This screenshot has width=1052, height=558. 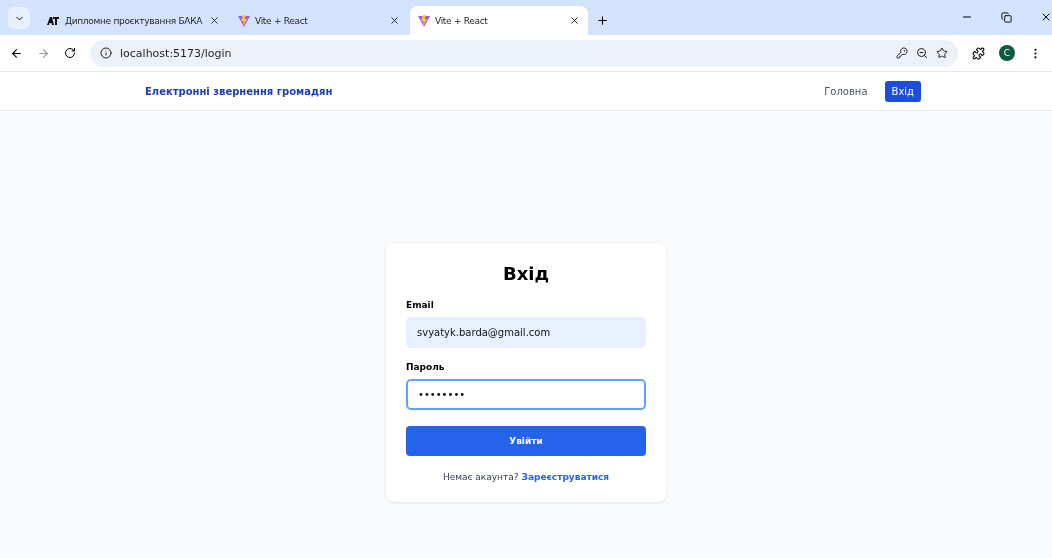 What do you see at coordinates (1007, 53) in the screenshot?
I see `profile-avatar: C` at bounding box center [1007, 53].